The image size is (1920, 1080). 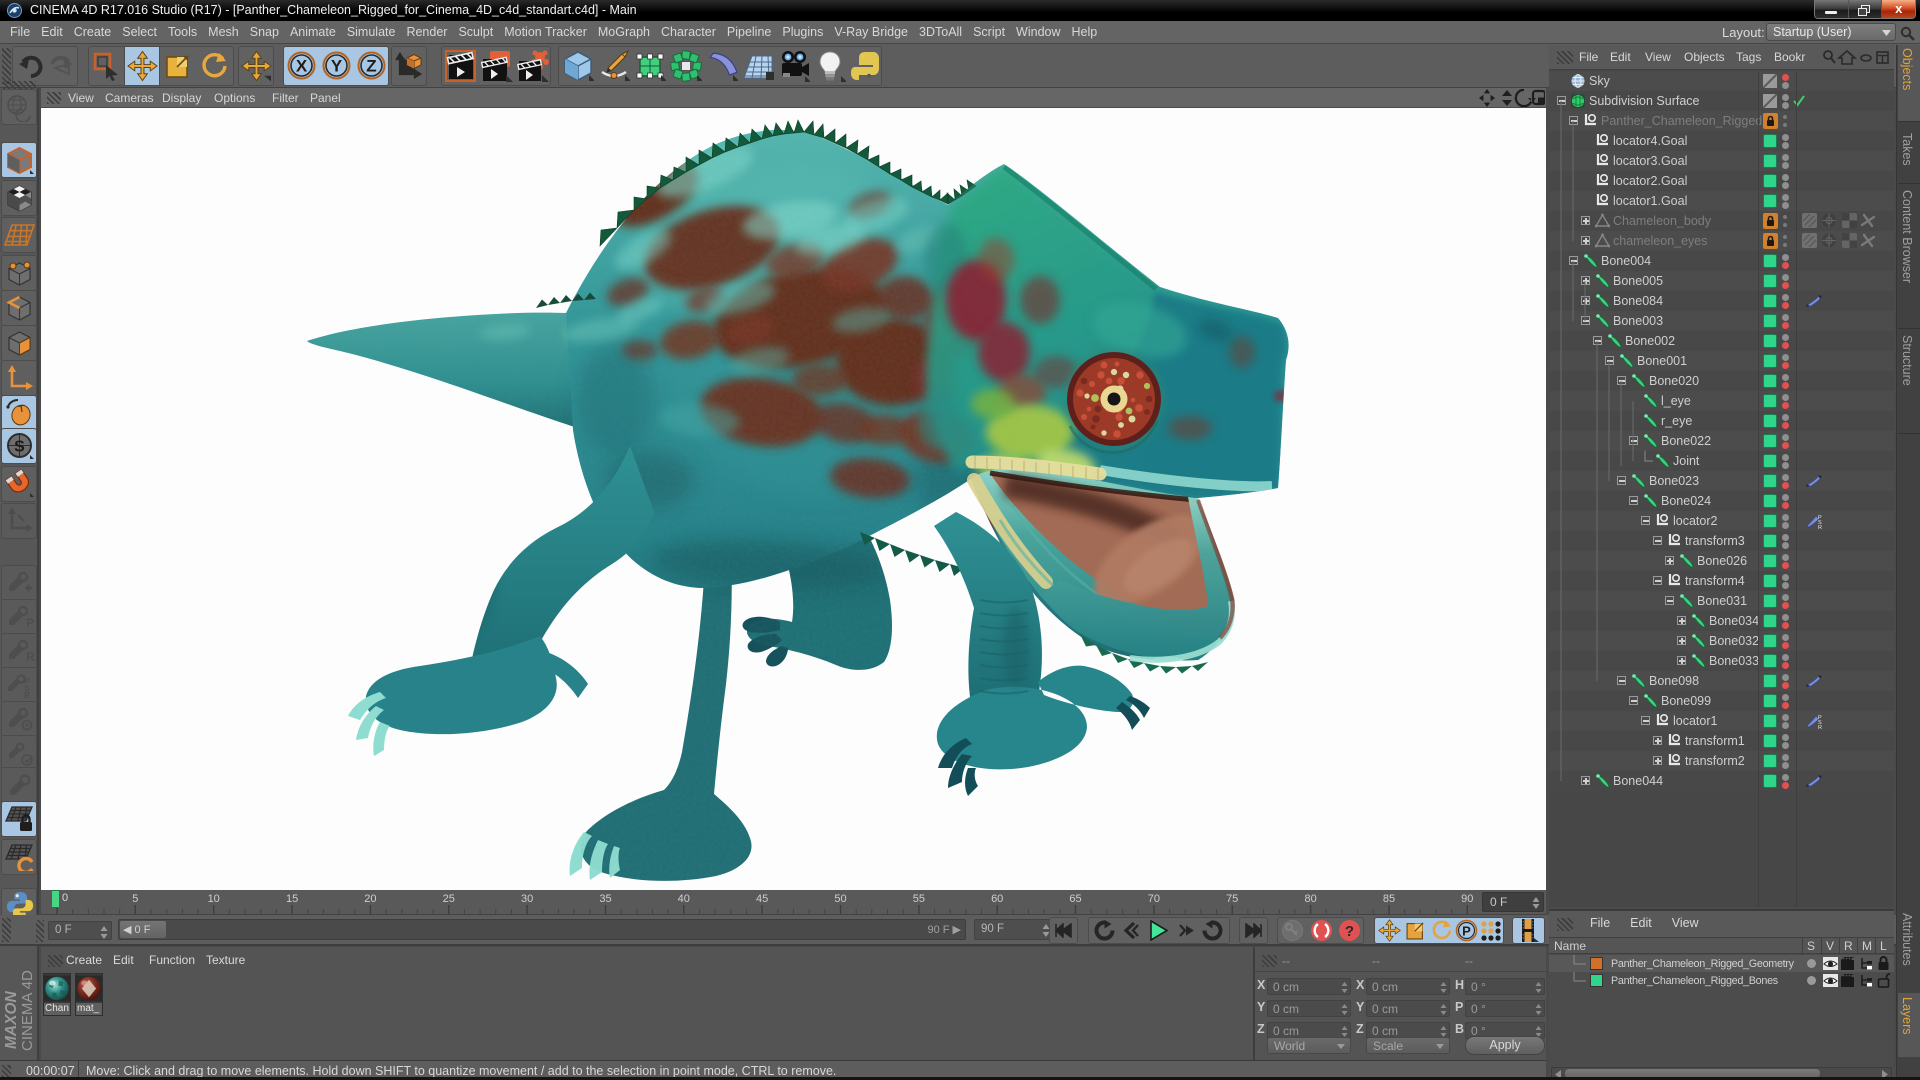 What do you see at coordinates (762, 899) in the screenshot?
I see `svg-text: 45` at bounding box center [762, 899].